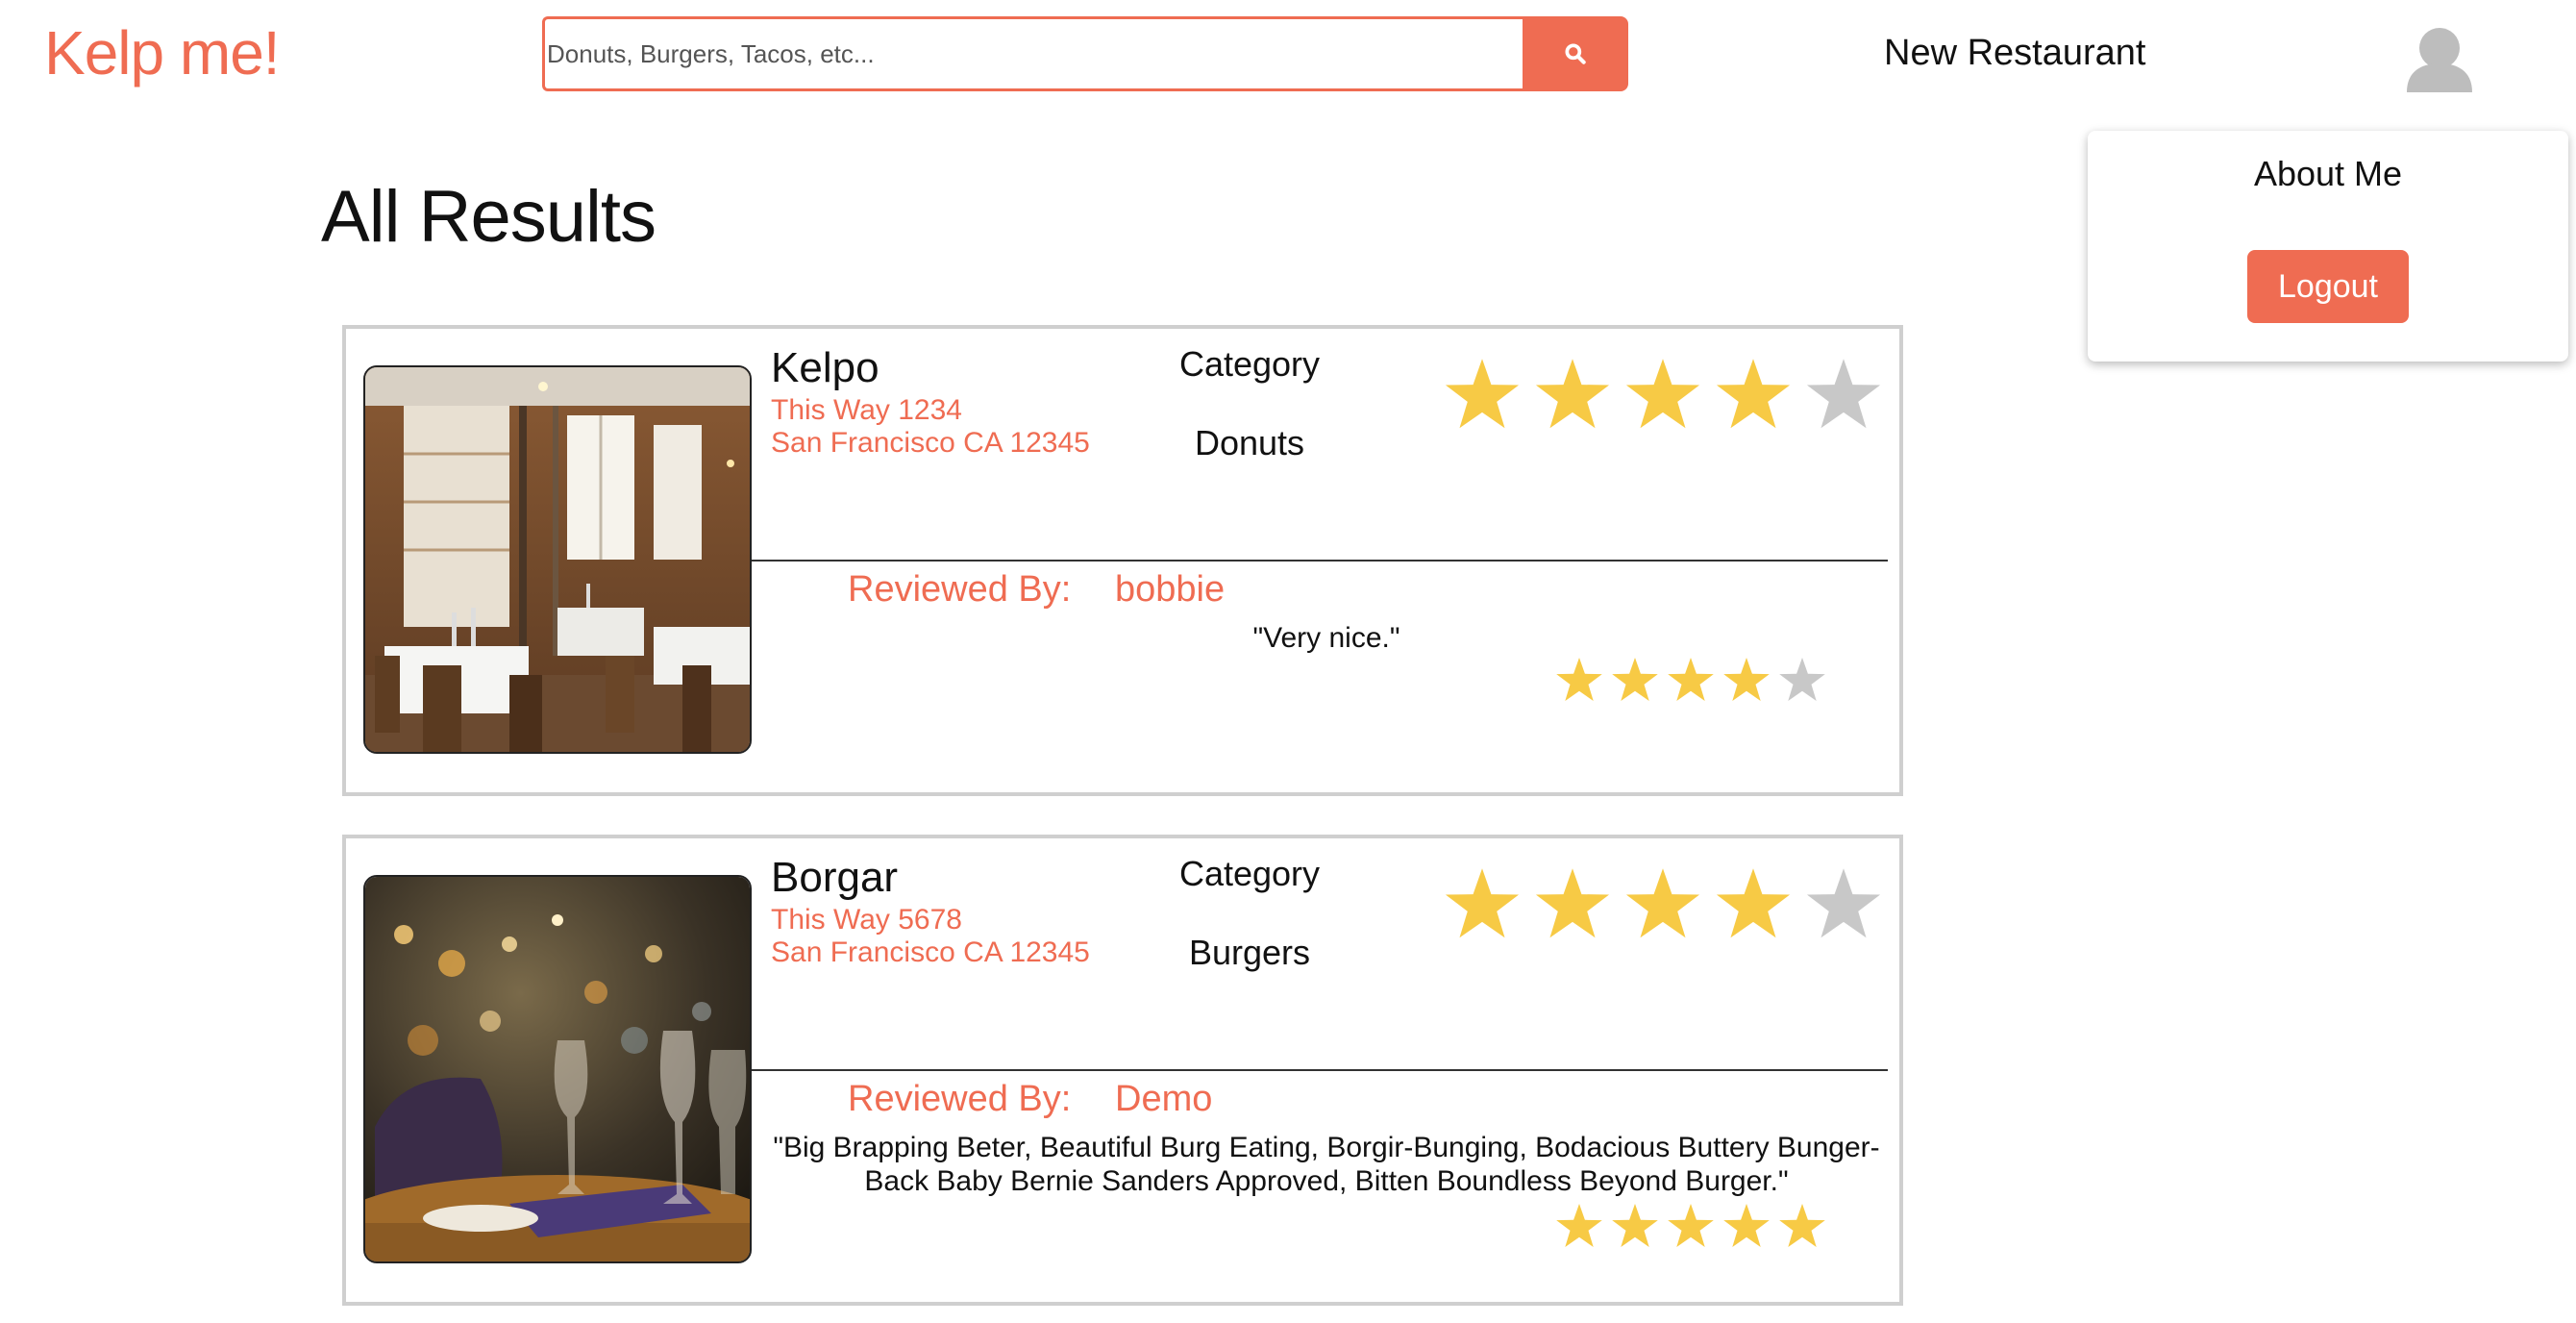  Describe the element at coordinates (1033, 53) in the screenshot. I see `search-input` at that location.